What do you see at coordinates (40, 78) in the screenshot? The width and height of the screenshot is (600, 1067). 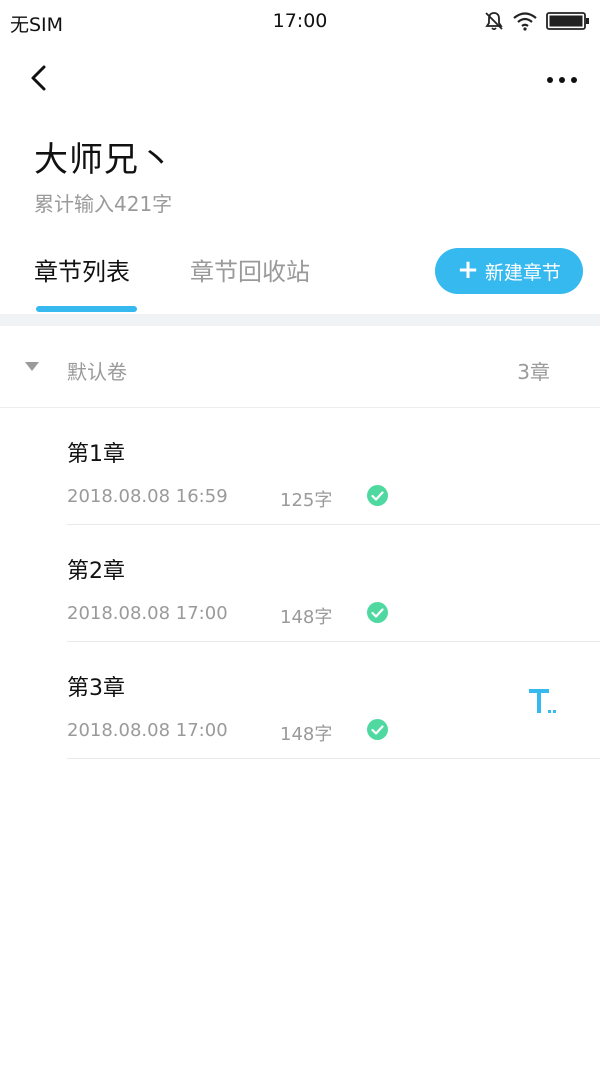 I see `back-icon` at bounding box center [40, 78].